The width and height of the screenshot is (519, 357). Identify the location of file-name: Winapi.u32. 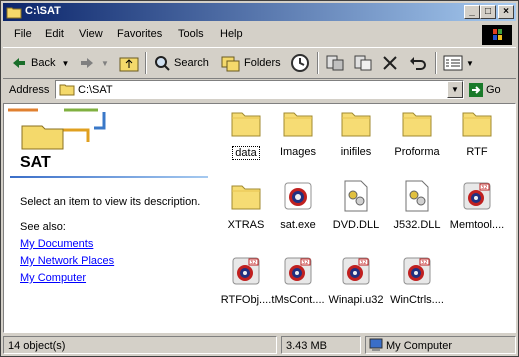
(356, 300).